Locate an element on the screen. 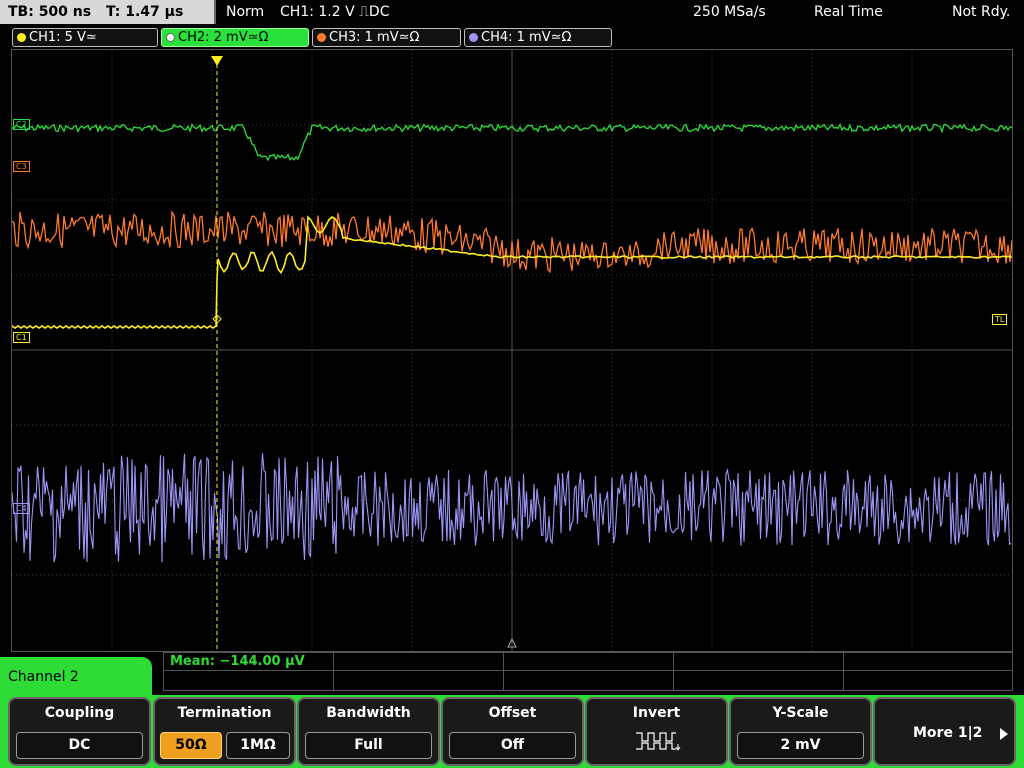 Image resolution: width=1024 pixels, height=768 pixels. tab-ch3-label: CH3: 1 mV≃Ω is located at coordinates (374, 37).